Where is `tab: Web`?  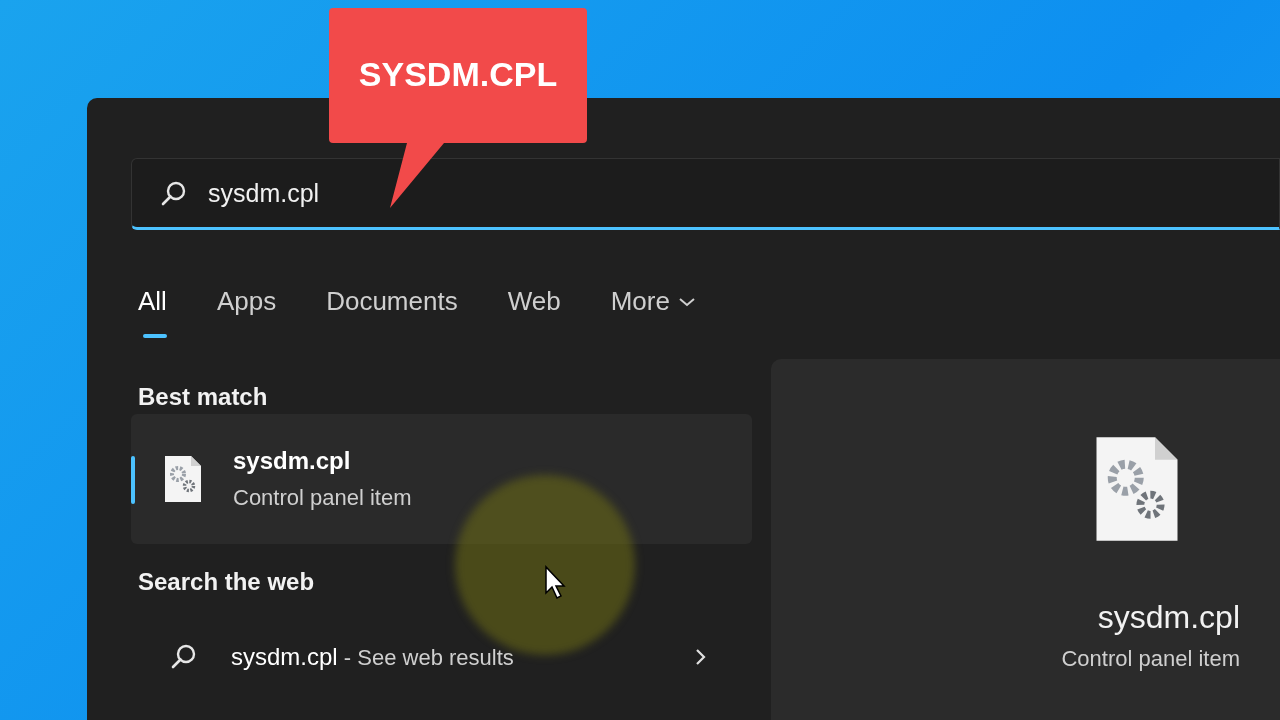 tab: Web is located at coordinates (534, 312).